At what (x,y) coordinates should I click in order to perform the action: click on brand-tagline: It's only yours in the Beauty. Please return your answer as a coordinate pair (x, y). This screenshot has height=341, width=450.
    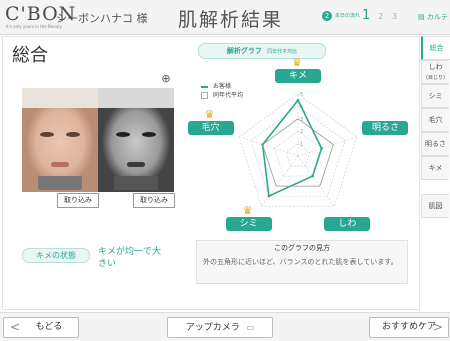
    Looking at the image, I should click on (34, 26).